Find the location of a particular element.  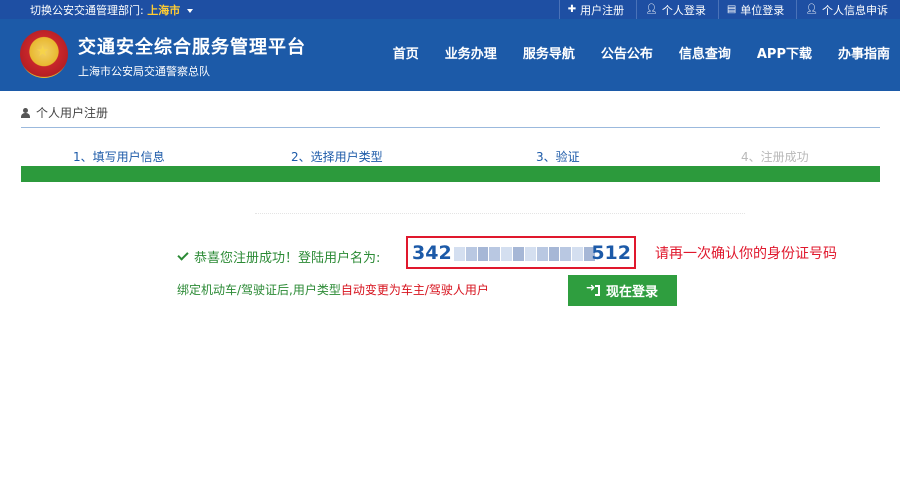

login-now-label: 现在登录 is located at coordinates (631, 292).